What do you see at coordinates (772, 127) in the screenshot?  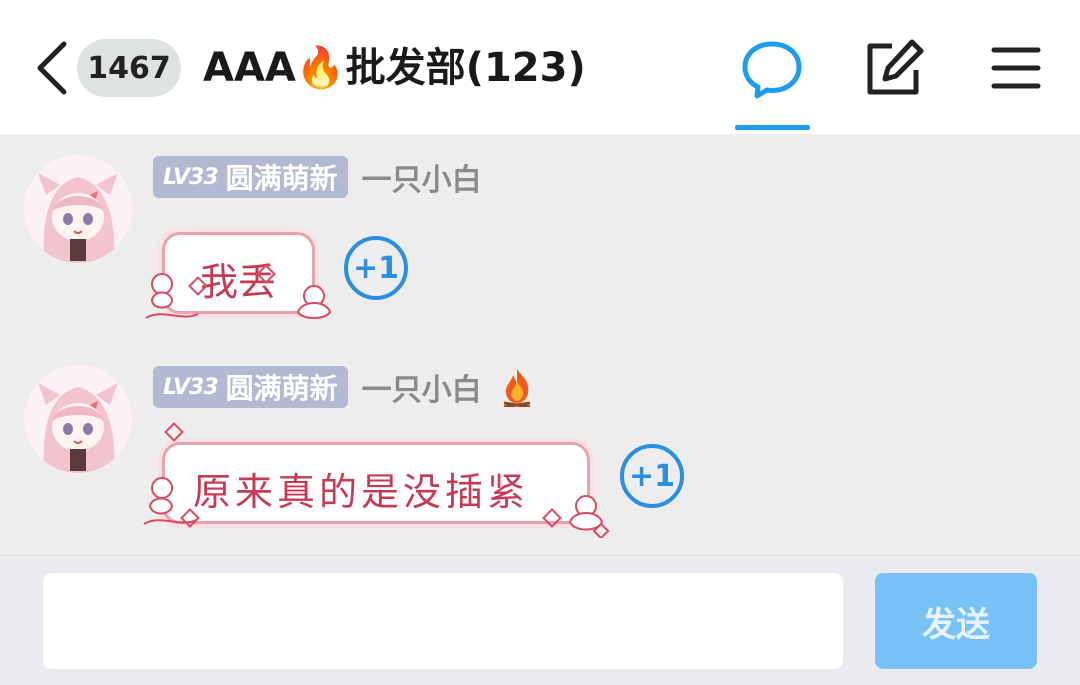 I see `active-tab-indicator` at bounding box center [772, 127].